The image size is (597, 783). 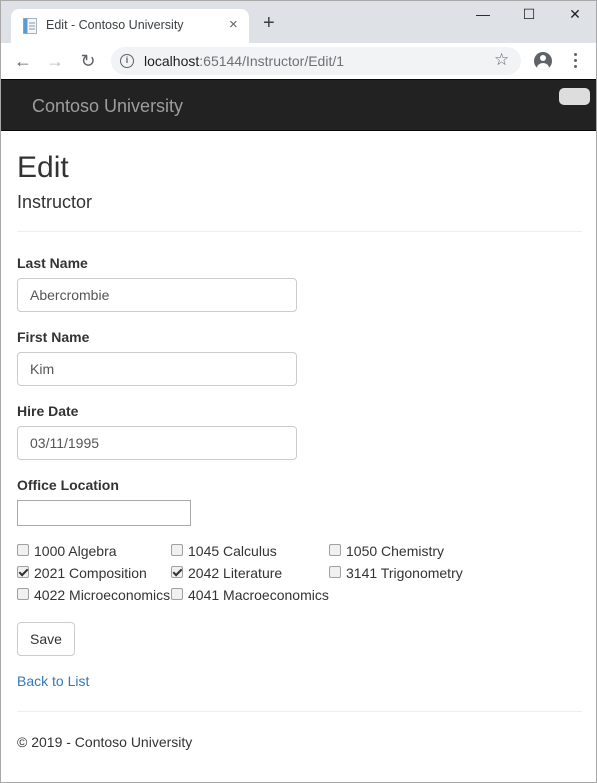 What do you see at coordinates (501, 60) in the screenshot?
I see `bookmark-star-icon: ☆` at bounding box center [501, 60].